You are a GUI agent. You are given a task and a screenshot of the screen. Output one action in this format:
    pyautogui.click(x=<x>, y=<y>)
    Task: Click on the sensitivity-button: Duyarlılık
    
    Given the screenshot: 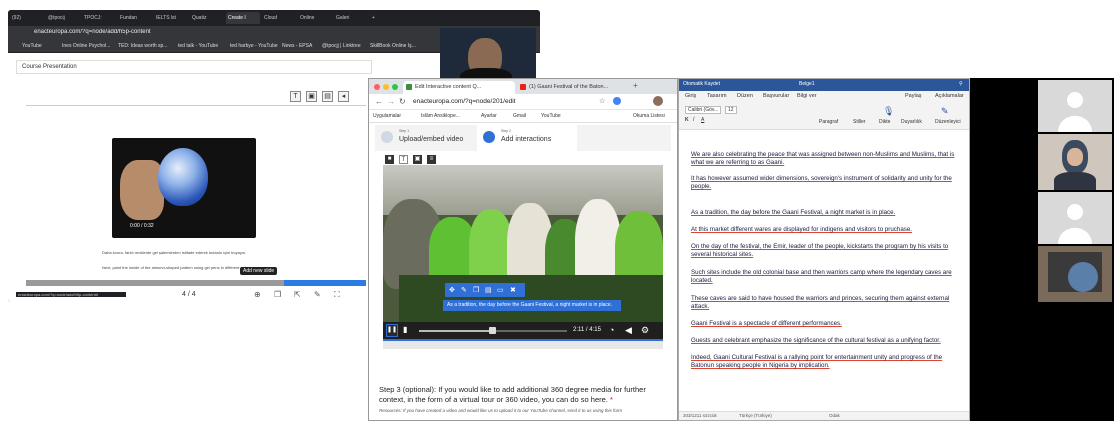 What is the action you would take?
    pyautogui.click(x=911, y=122)
    